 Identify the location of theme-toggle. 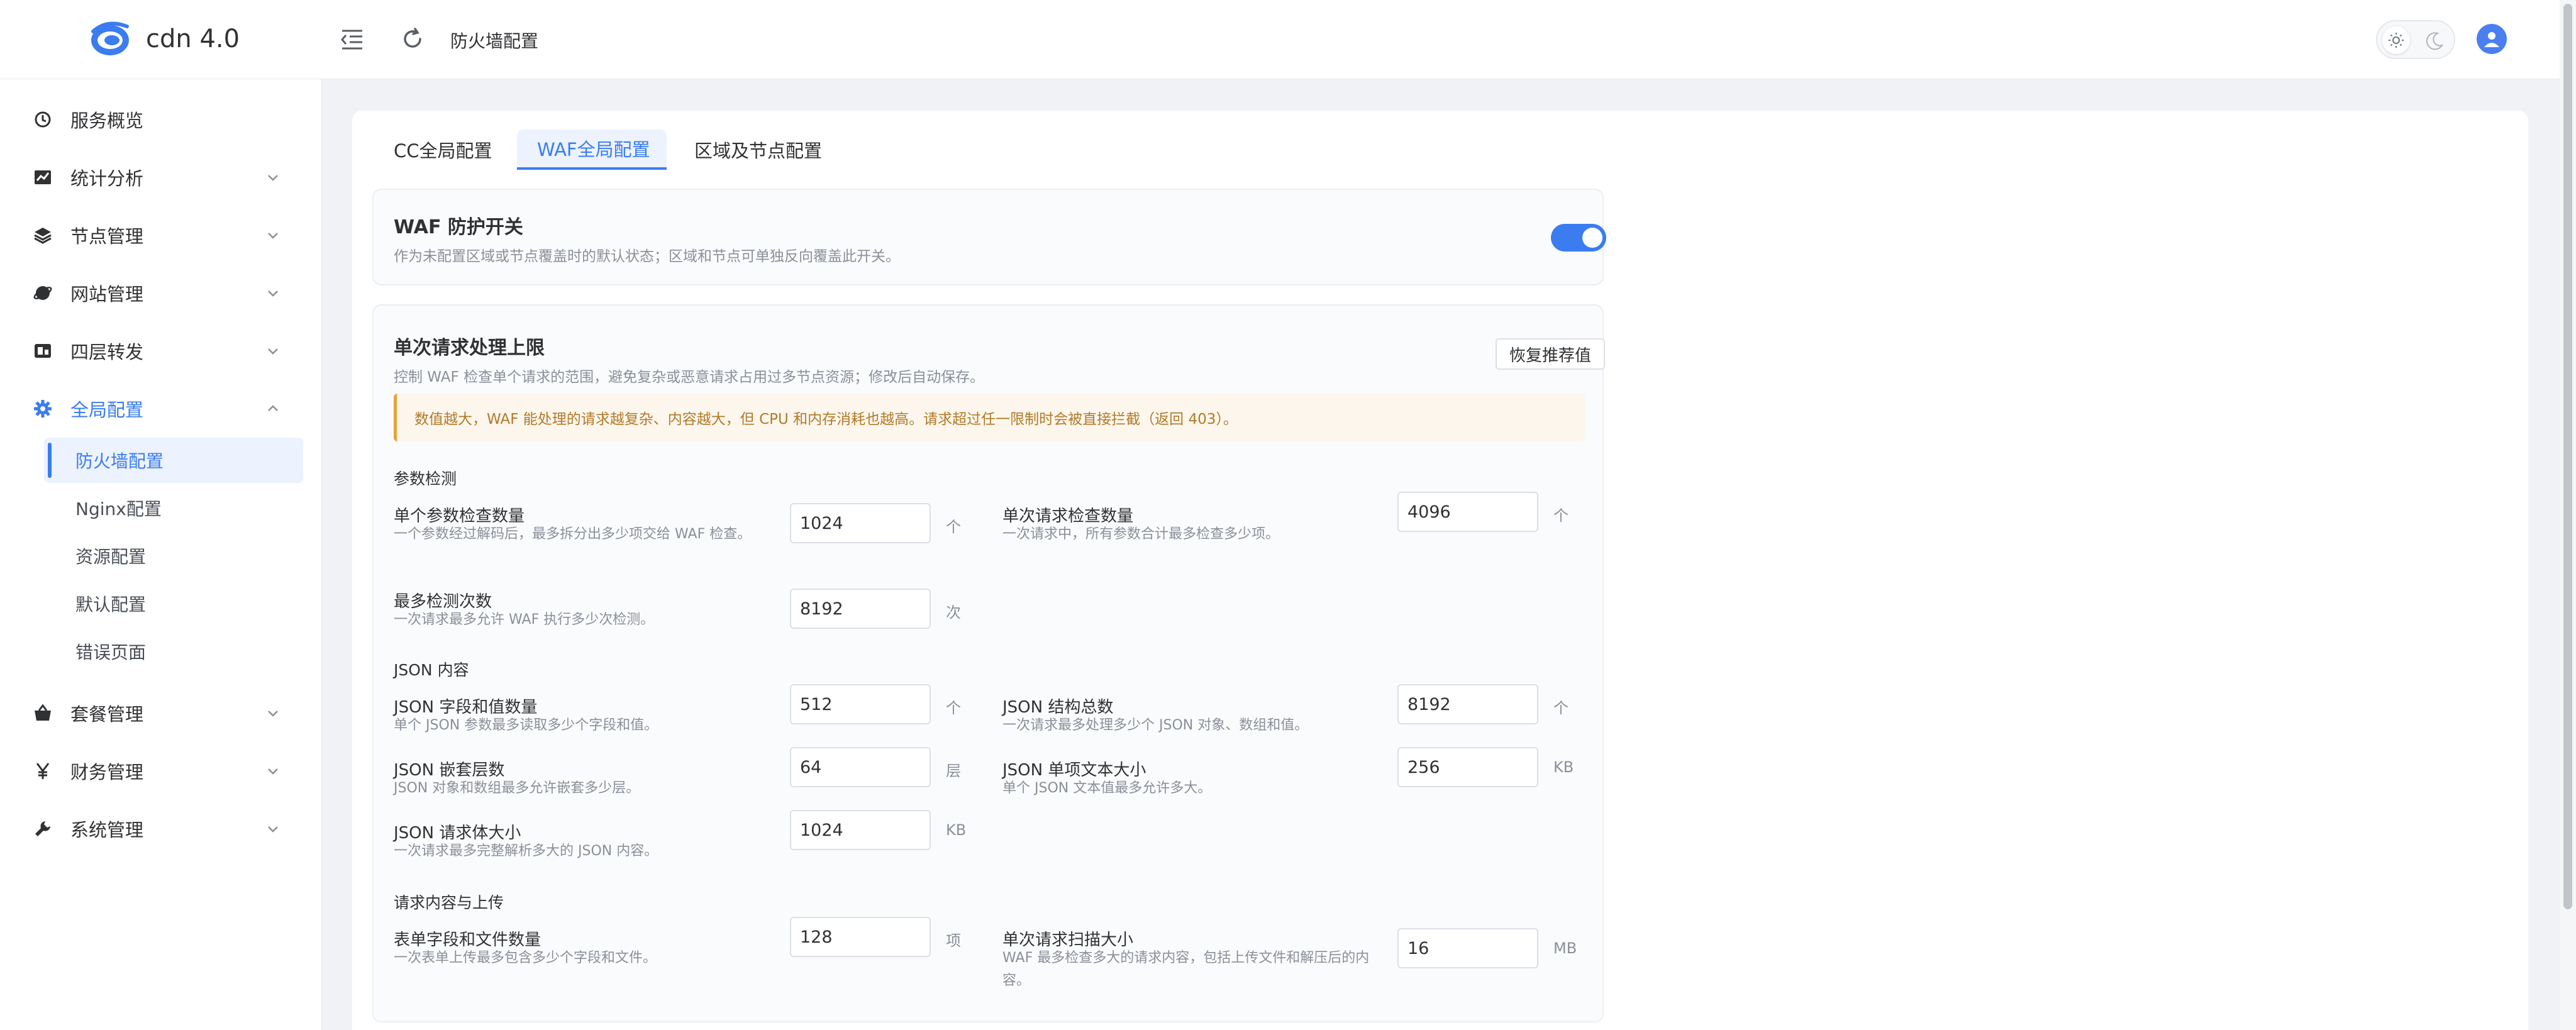
(2415, 39).